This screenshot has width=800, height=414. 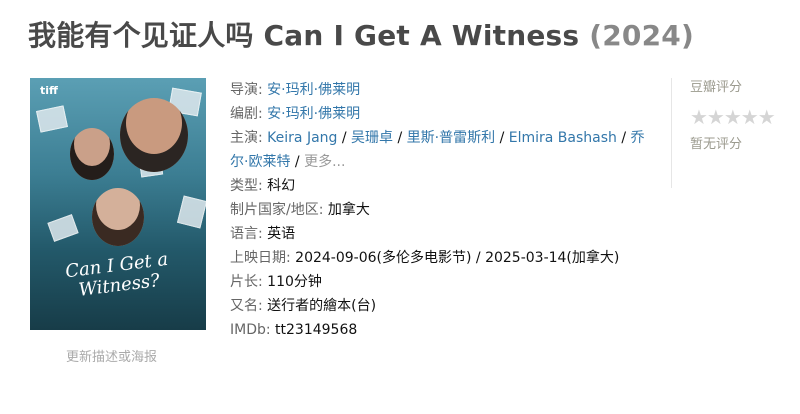 I want to click on imdb-label: IMDb:, so click(x=253, y=330).